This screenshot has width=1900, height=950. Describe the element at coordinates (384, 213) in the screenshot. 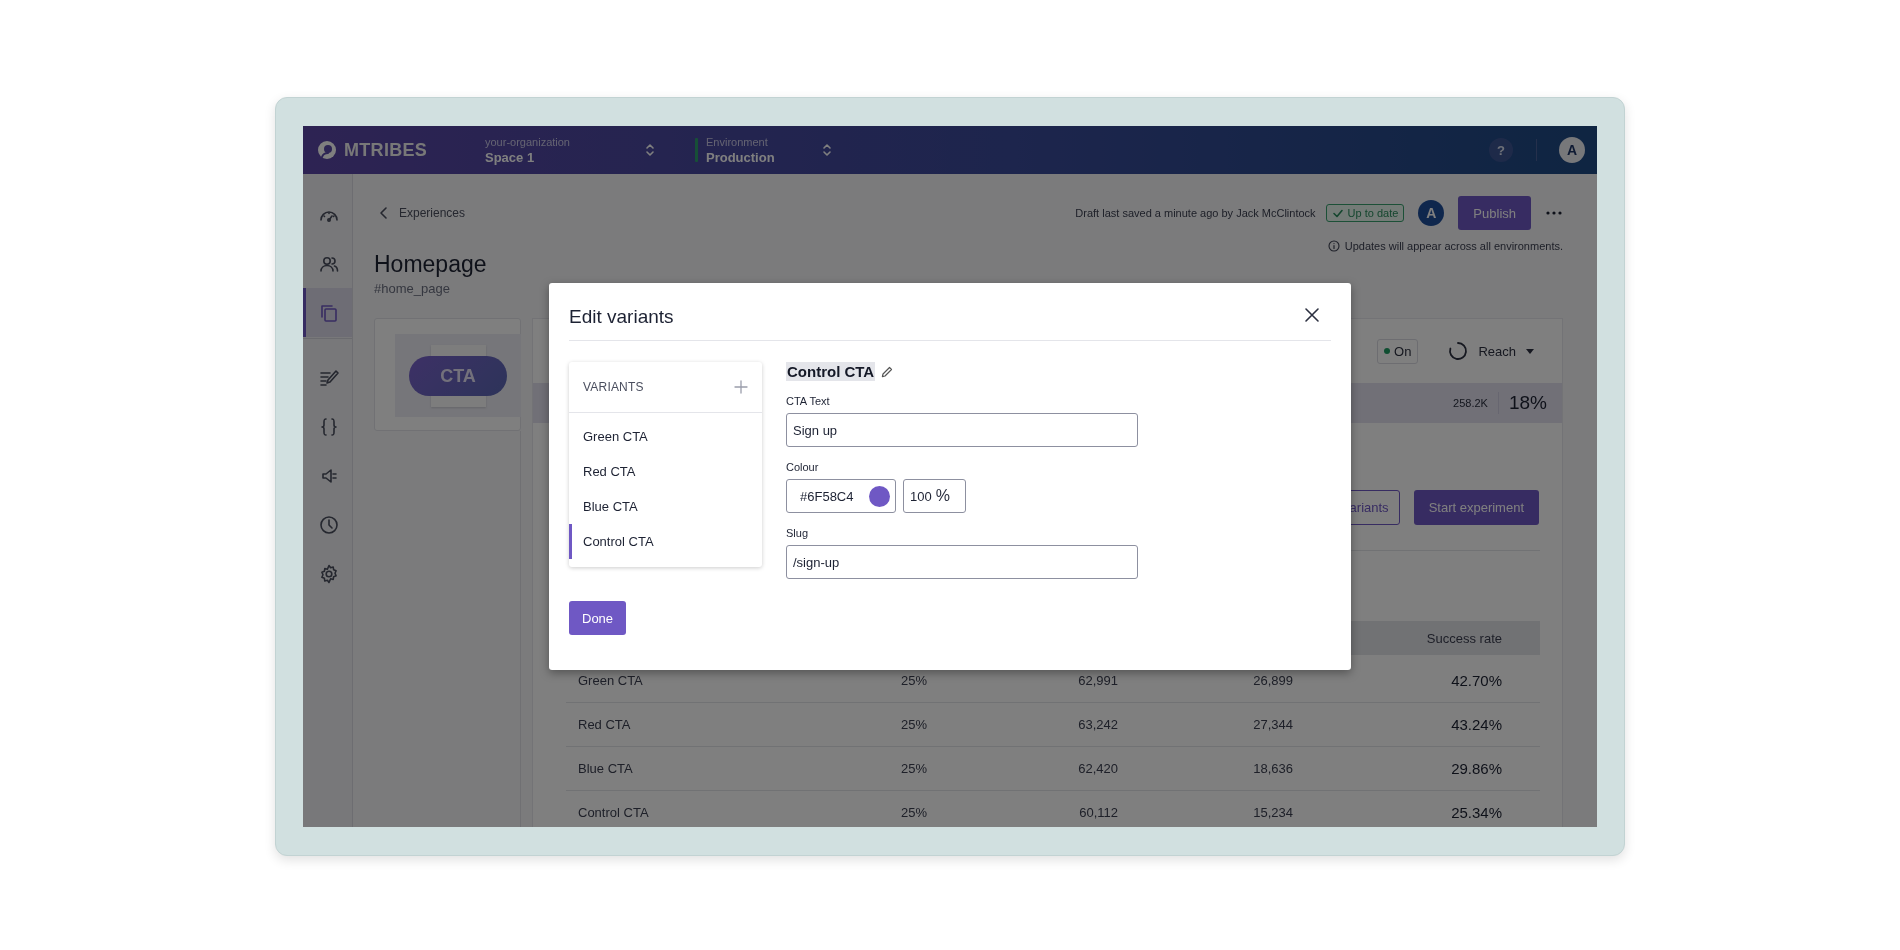

I see `chevron-left-icon` at that location.